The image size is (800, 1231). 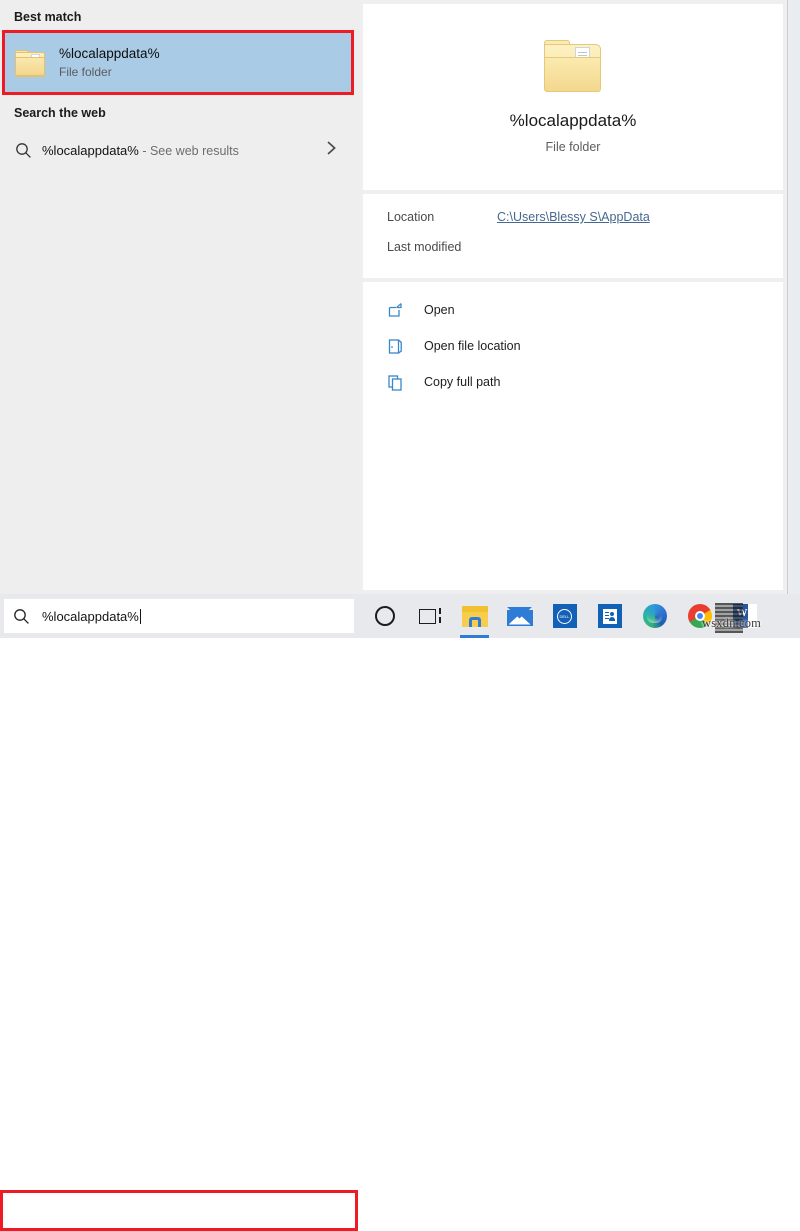 I want to click on action-copy-full-path: Copy full path, so click(x=585, y=382).